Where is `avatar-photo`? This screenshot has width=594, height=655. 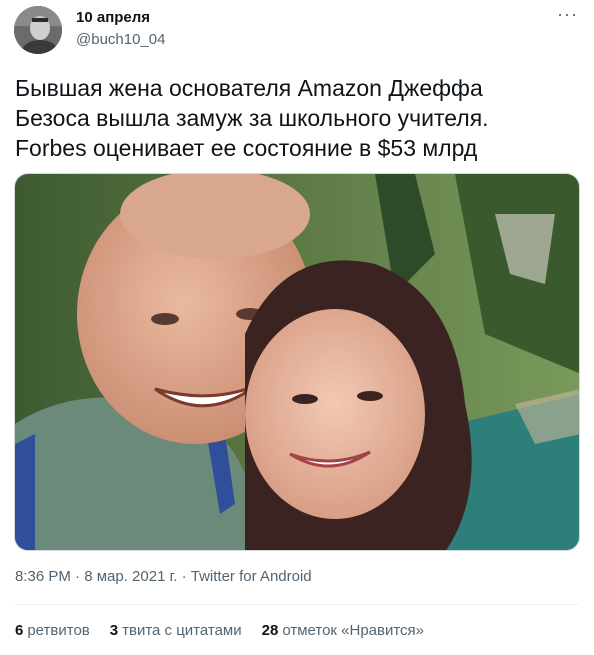
avatar-photo is located at coordinates (38, 30).